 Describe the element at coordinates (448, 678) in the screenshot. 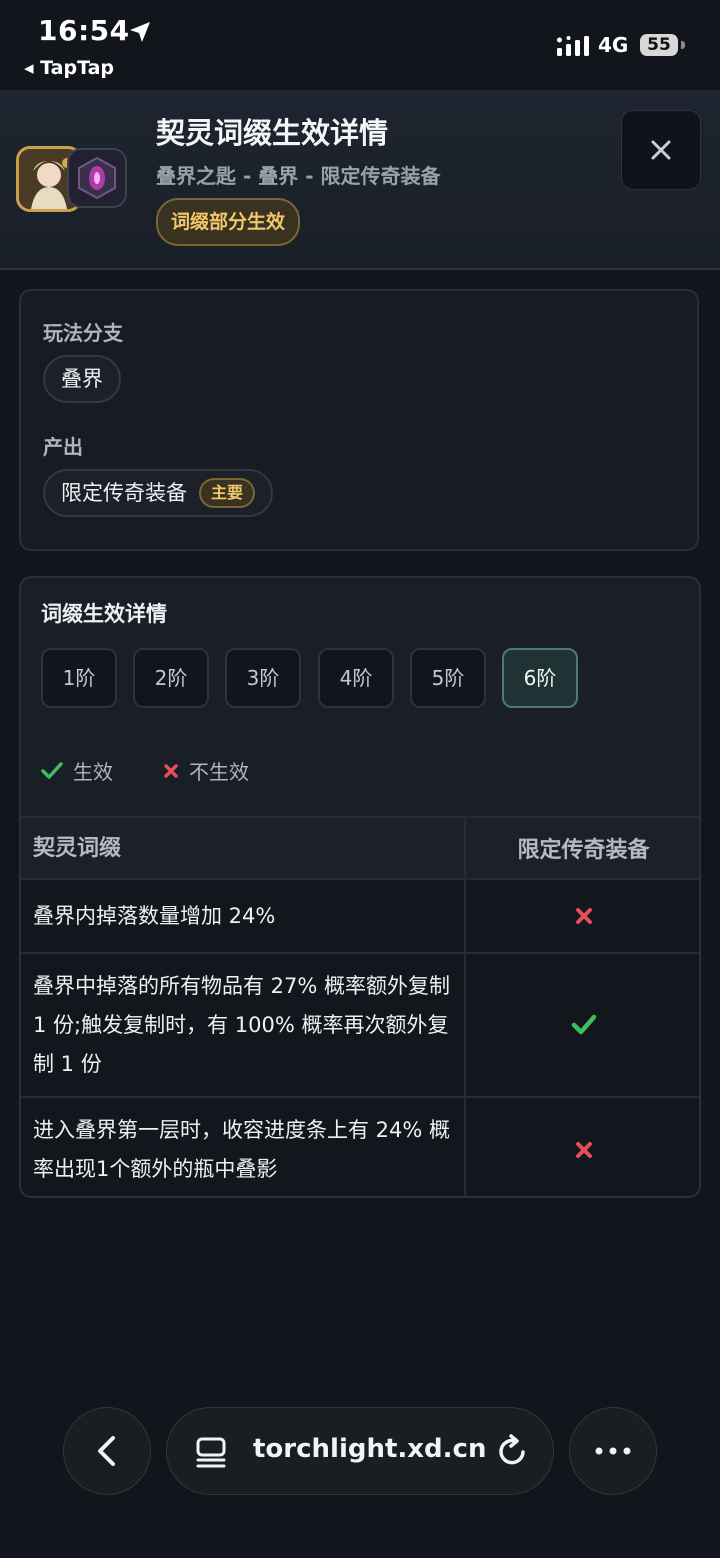

I see `tier-5-button: 5阶` at that location.